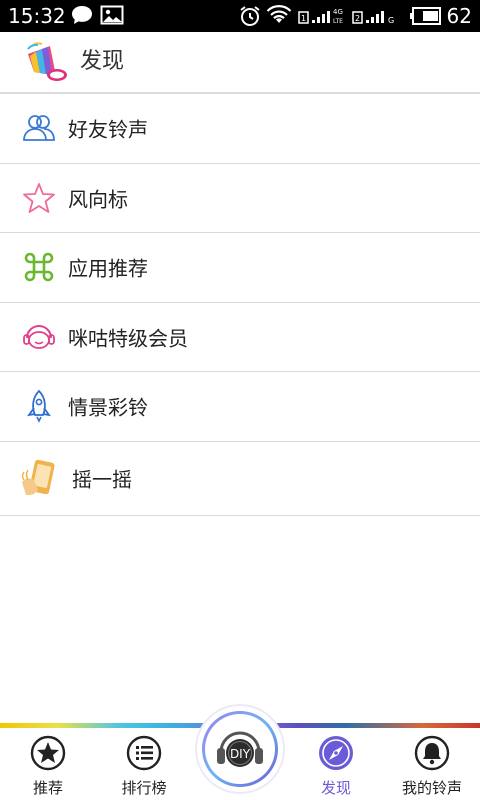  Describe the element at coordinates (336, 753) in the screenshot. I see `compass-icon` at that location.